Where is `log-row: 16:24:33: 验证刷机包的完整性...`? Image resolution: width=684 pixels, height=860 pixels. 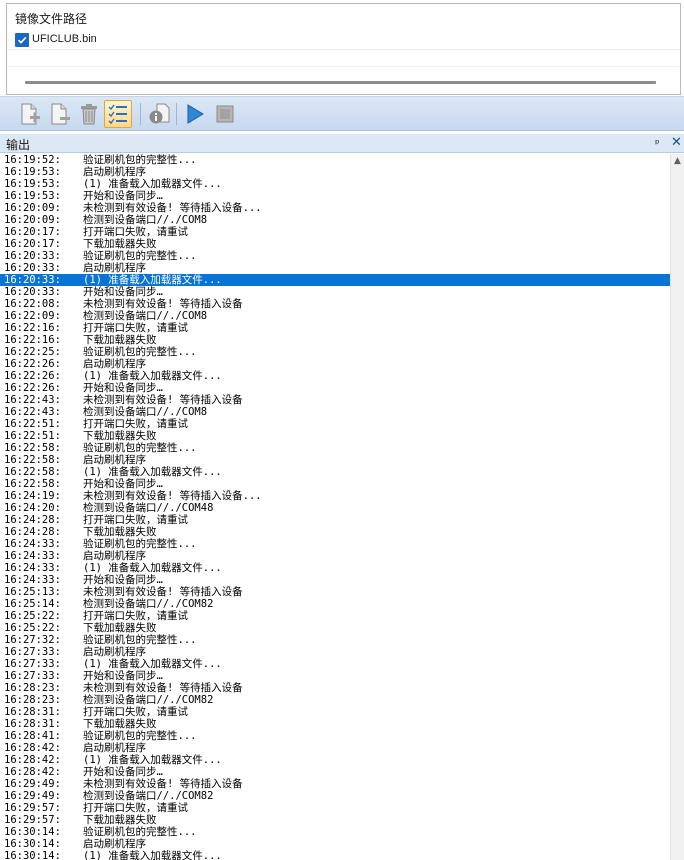
log-row: 16:24:33: 验证刷机包的完整性... is located at coordinates (335, 544).